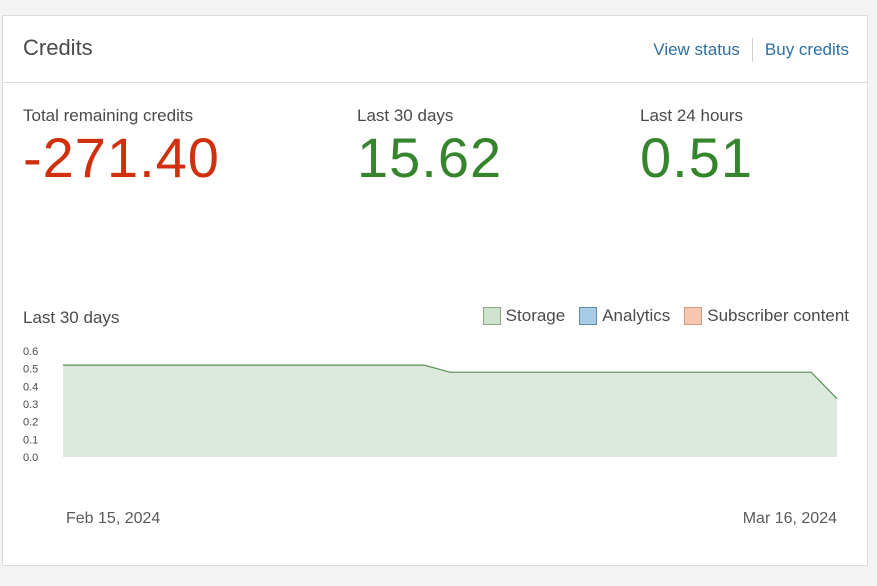  What do you see at coordinates (450, 411) in the screenshot?
I see `storage-area` at bounding box center [450, 411].